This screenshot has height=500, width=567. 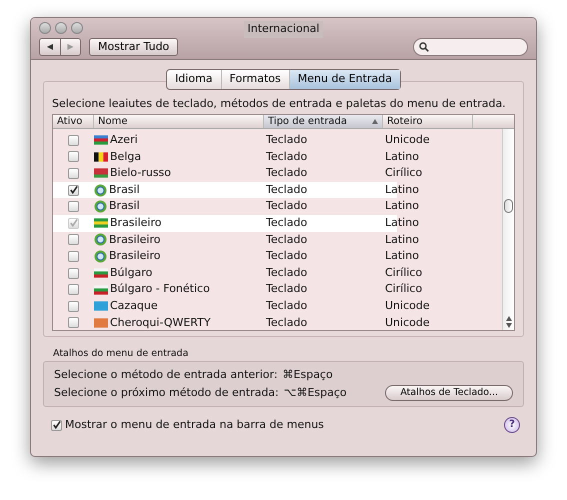 What do you see at coordinates (424, 47) in the screenshot?
I see `search-icon` at bounding box center [424, 47].